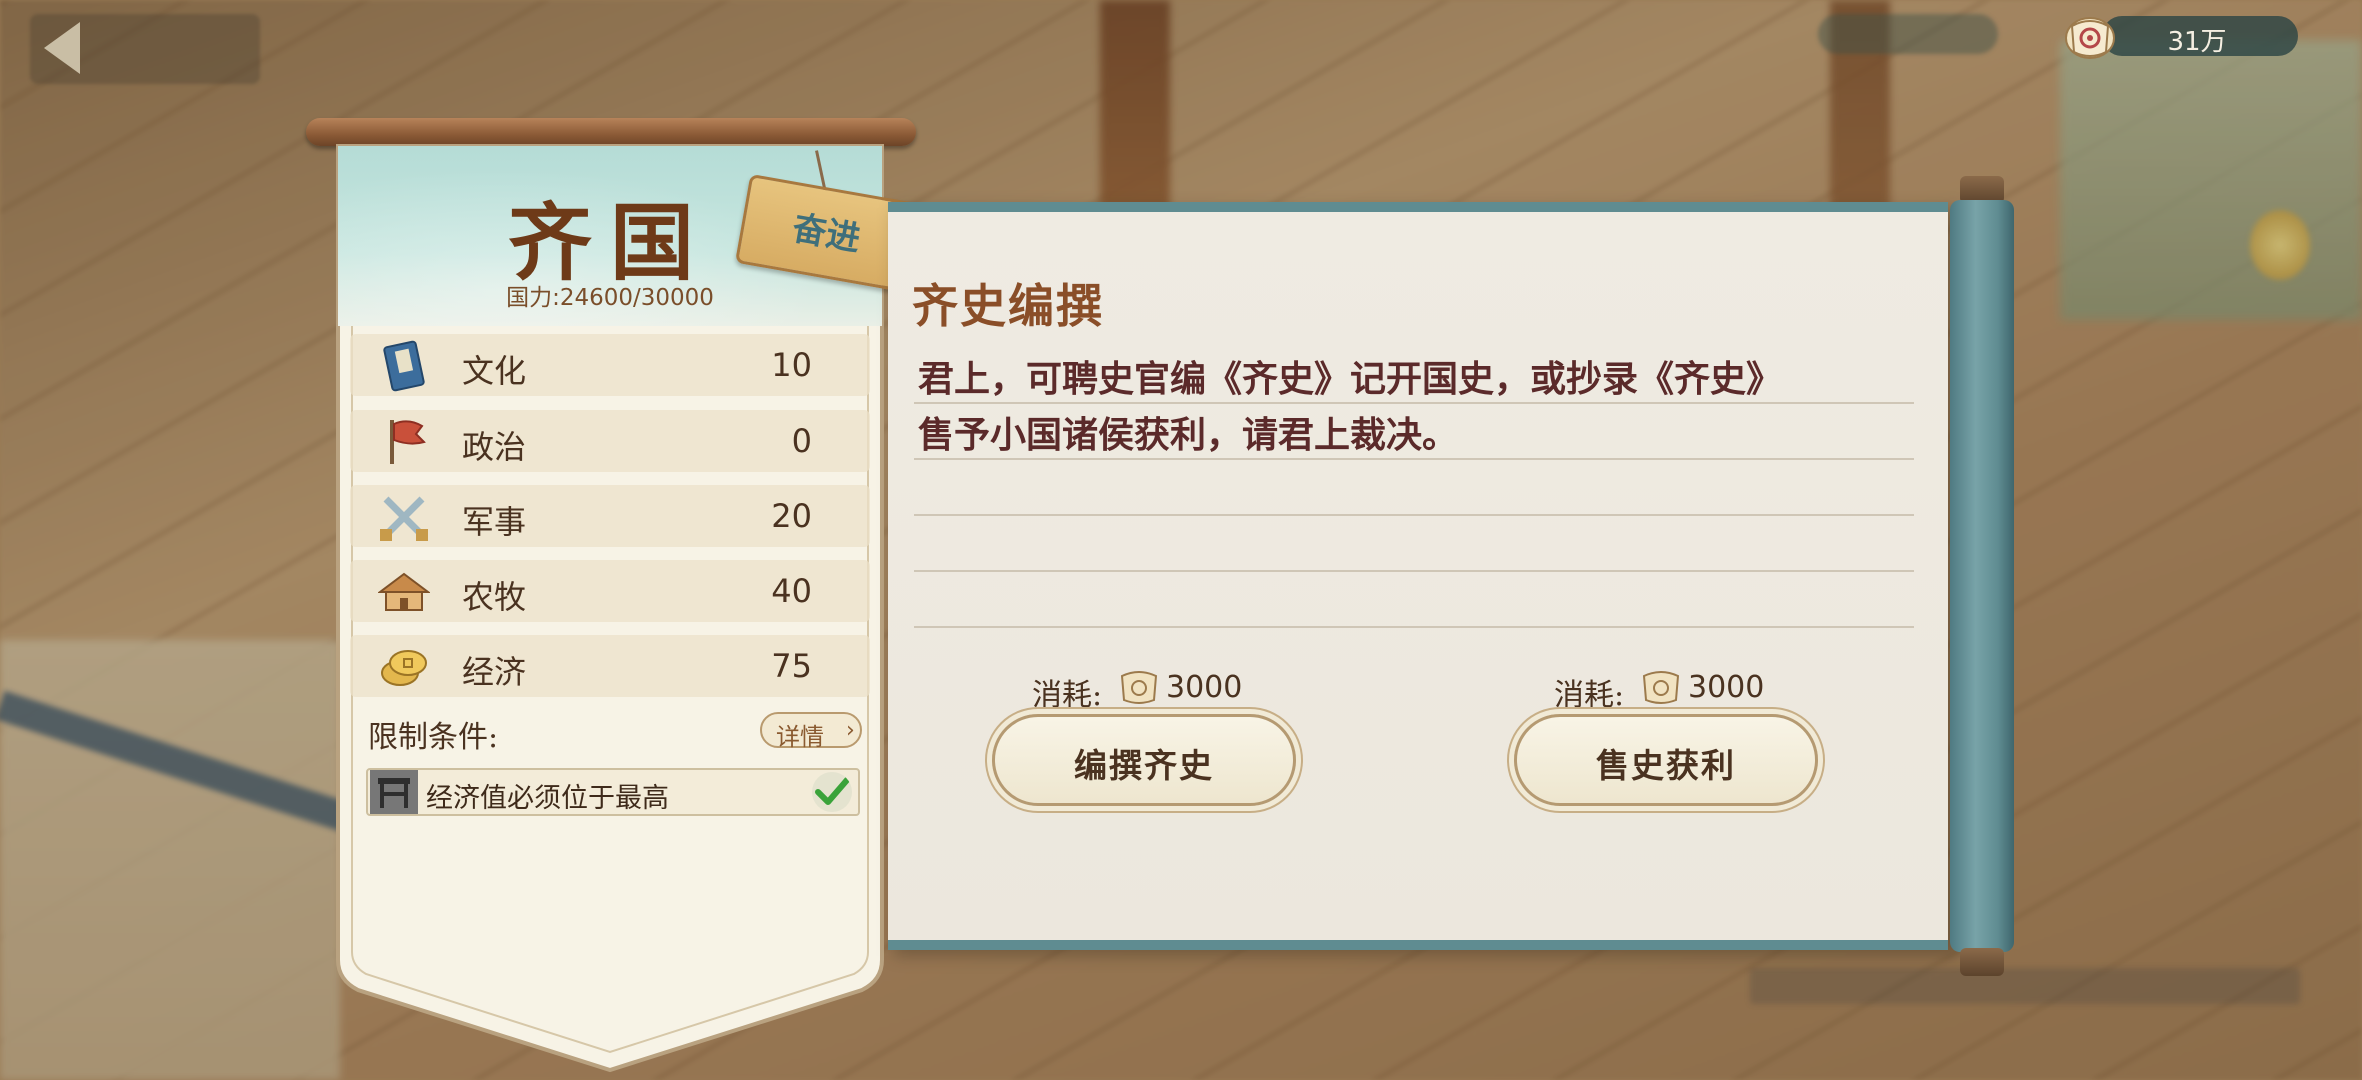  Describe the element at coordinates (547, 798) in the screenshot. I see `condition-text: 经济值必须位于最高` at that location.